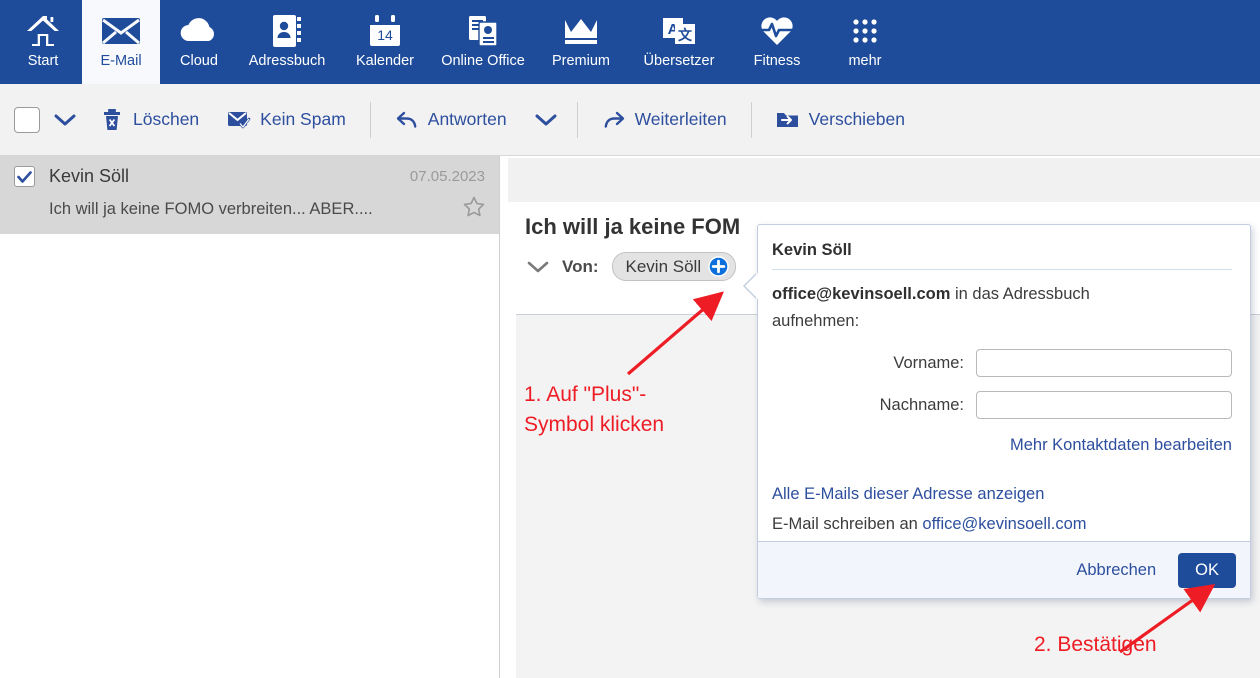 The image size is (1260, 678). Describe the element at coordinates (1002, 494) in the screenshot. I see `show-all-mails-link: Alle E-Mails dieser Adresse anzeigen` at that location.